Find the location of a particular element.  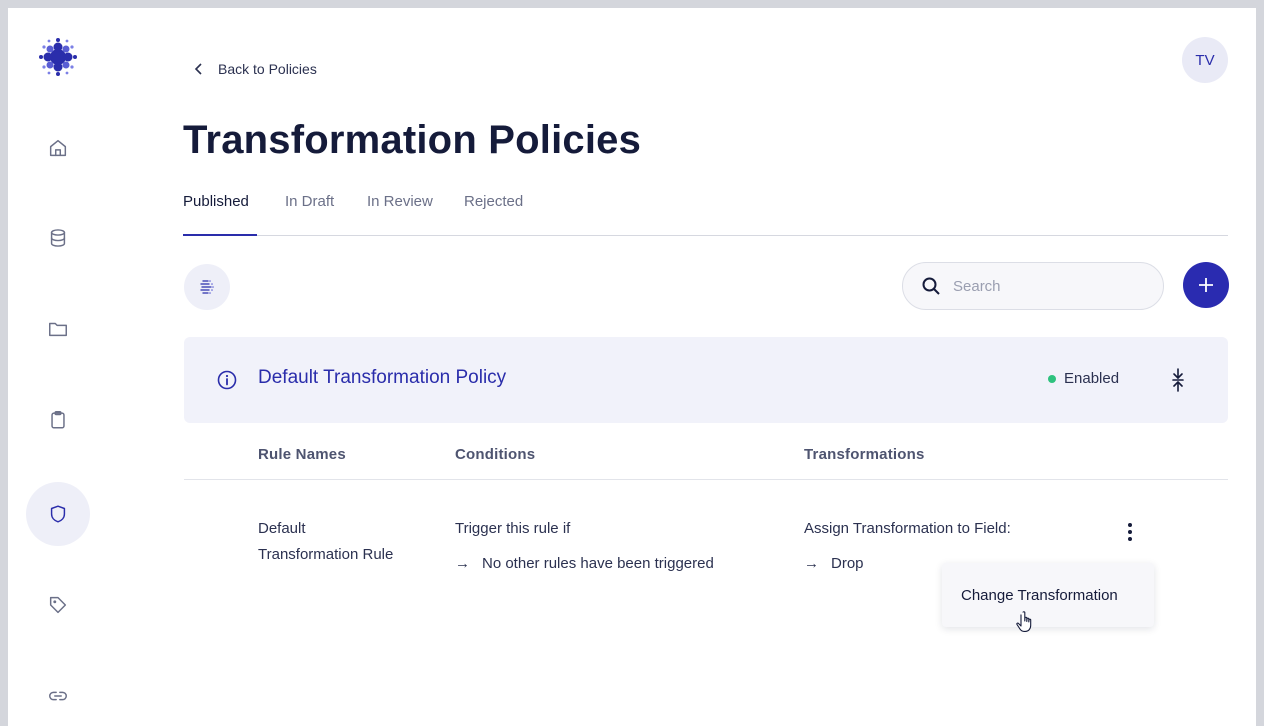

clipboard-icon is located at coordinates (58, 420).